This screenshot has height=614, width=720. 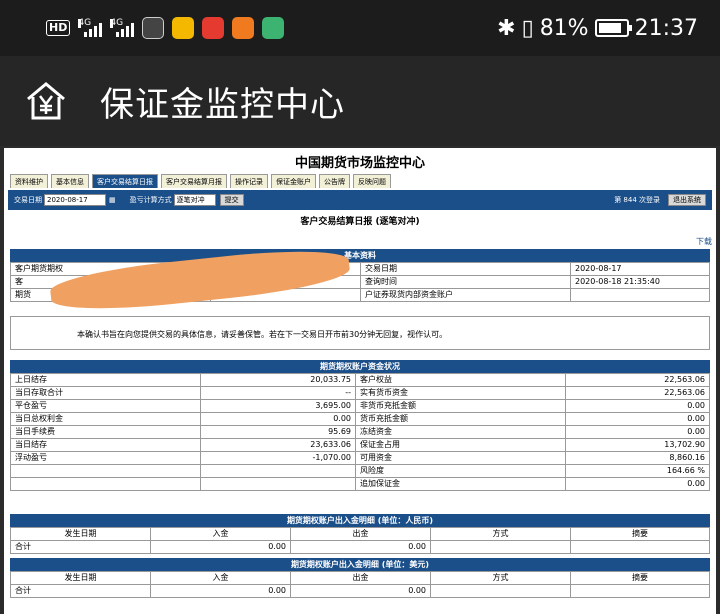 What do you see at coordinates (278, 419) in the screenshot?
I see `funds-left-value: 0.00` at bounding box center [278, 419].